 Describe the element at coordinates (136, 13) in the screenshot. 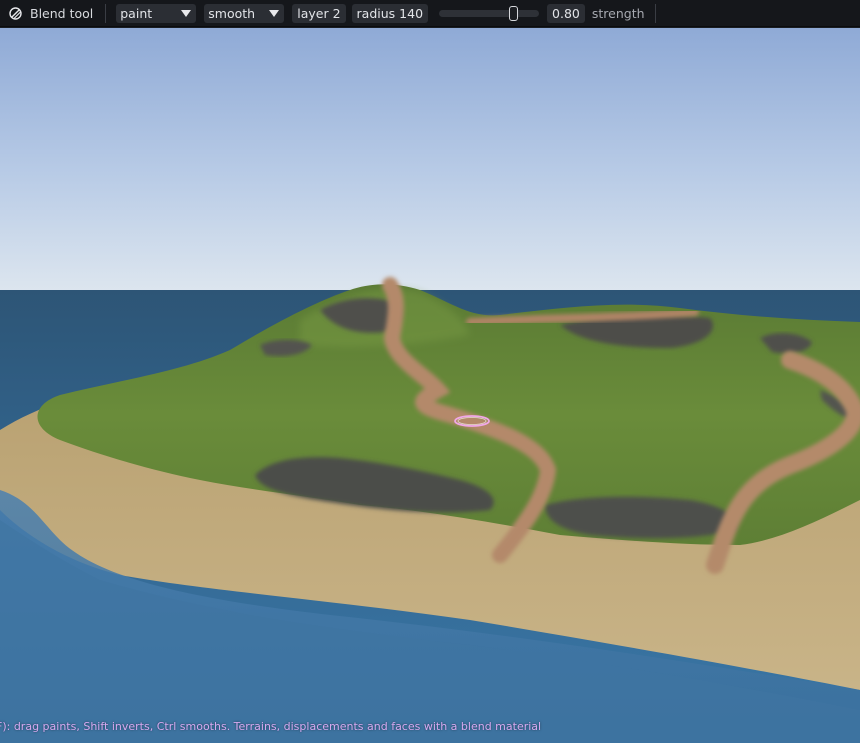

I see `mode-dropdown-value: paint` at that location.